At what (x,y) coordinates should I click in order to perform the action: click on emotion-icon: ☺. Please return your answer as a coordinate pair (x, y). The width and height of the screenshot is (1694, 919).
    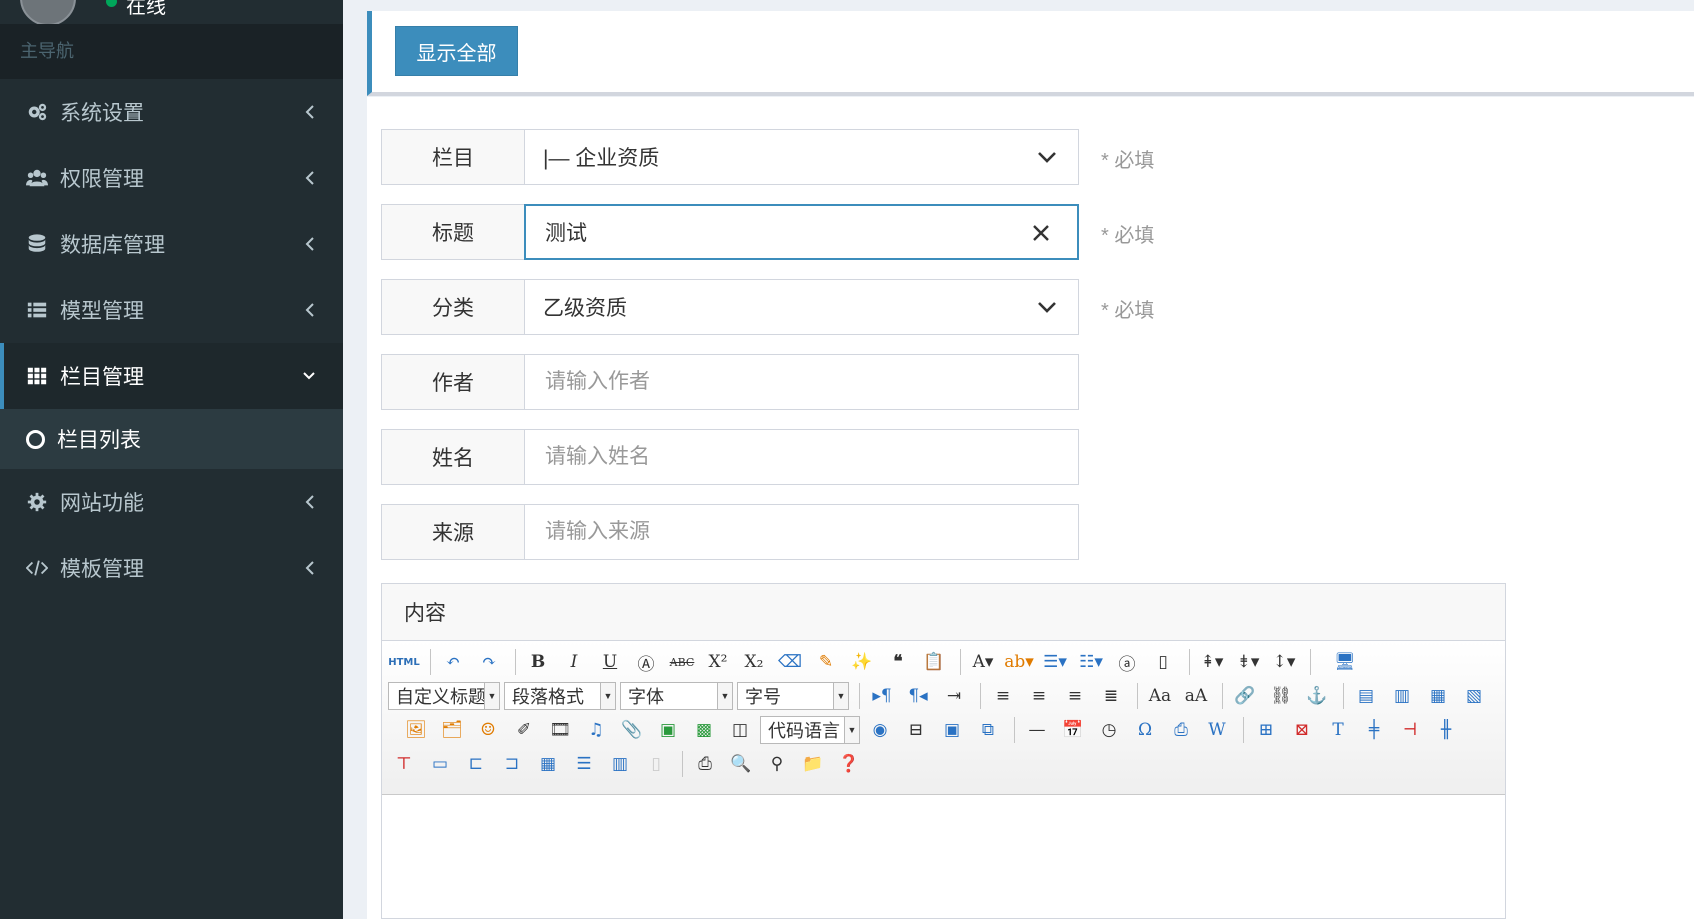
    Looking at the image, I should click on (488, 730).